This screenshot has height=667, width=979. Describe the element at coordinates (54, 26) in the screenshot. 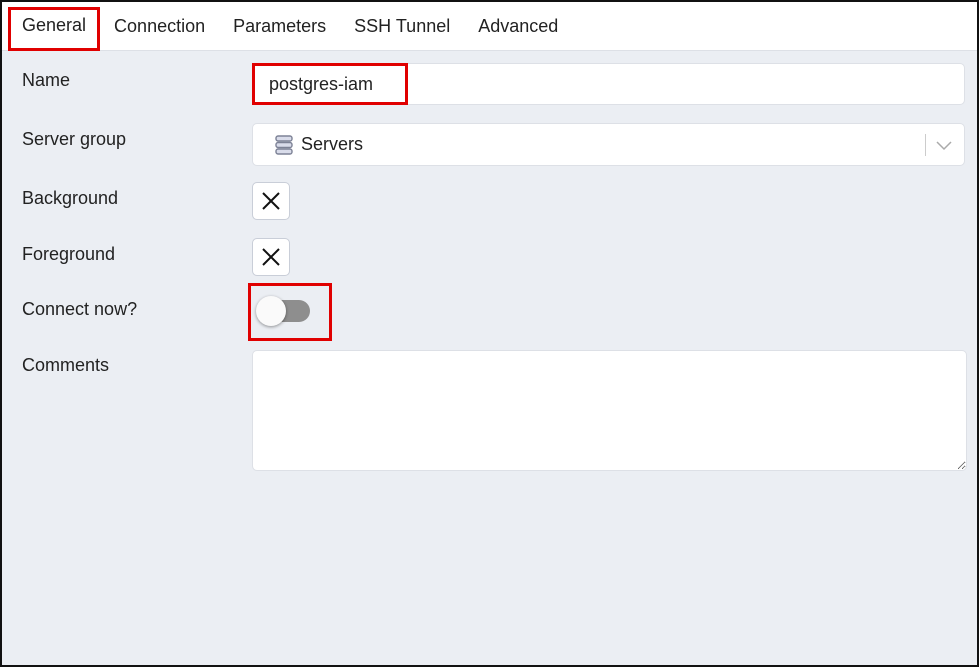

I see `tab-general: General` at that location.